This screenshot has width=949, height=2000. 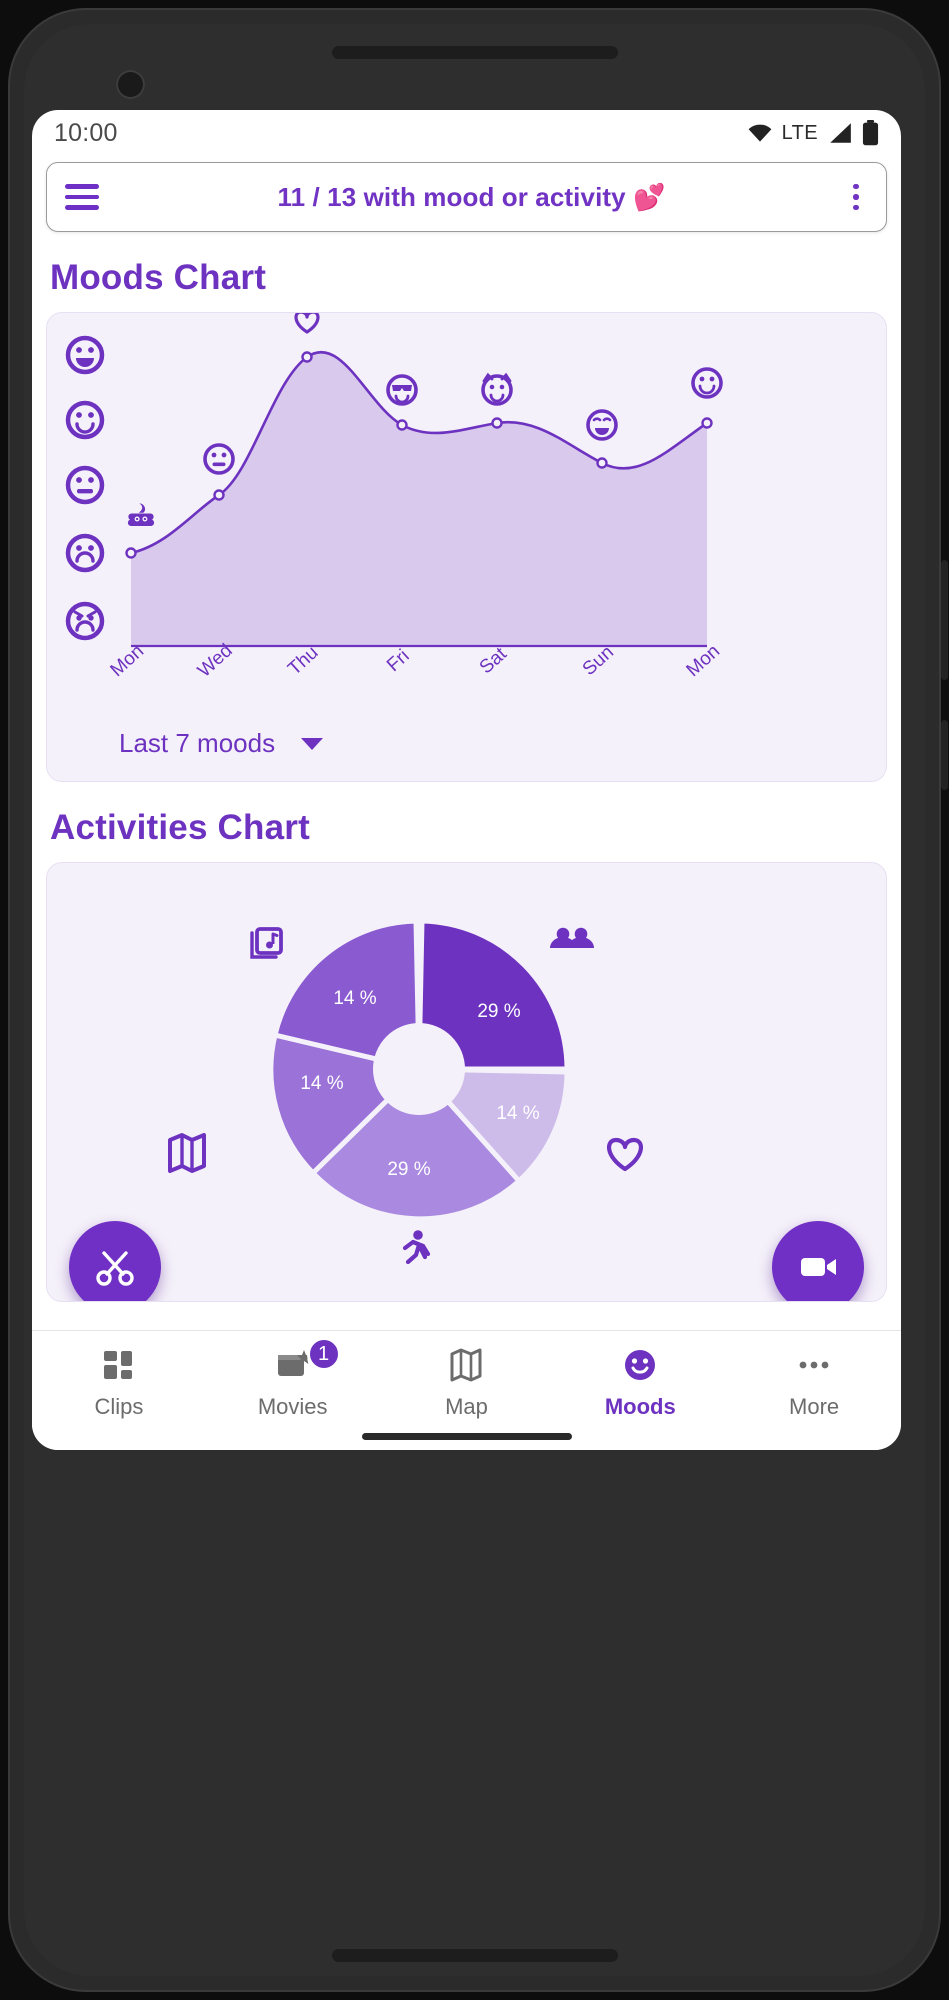 I want to click on annotation-heart-outline-icon, so click(x=307, y=322).